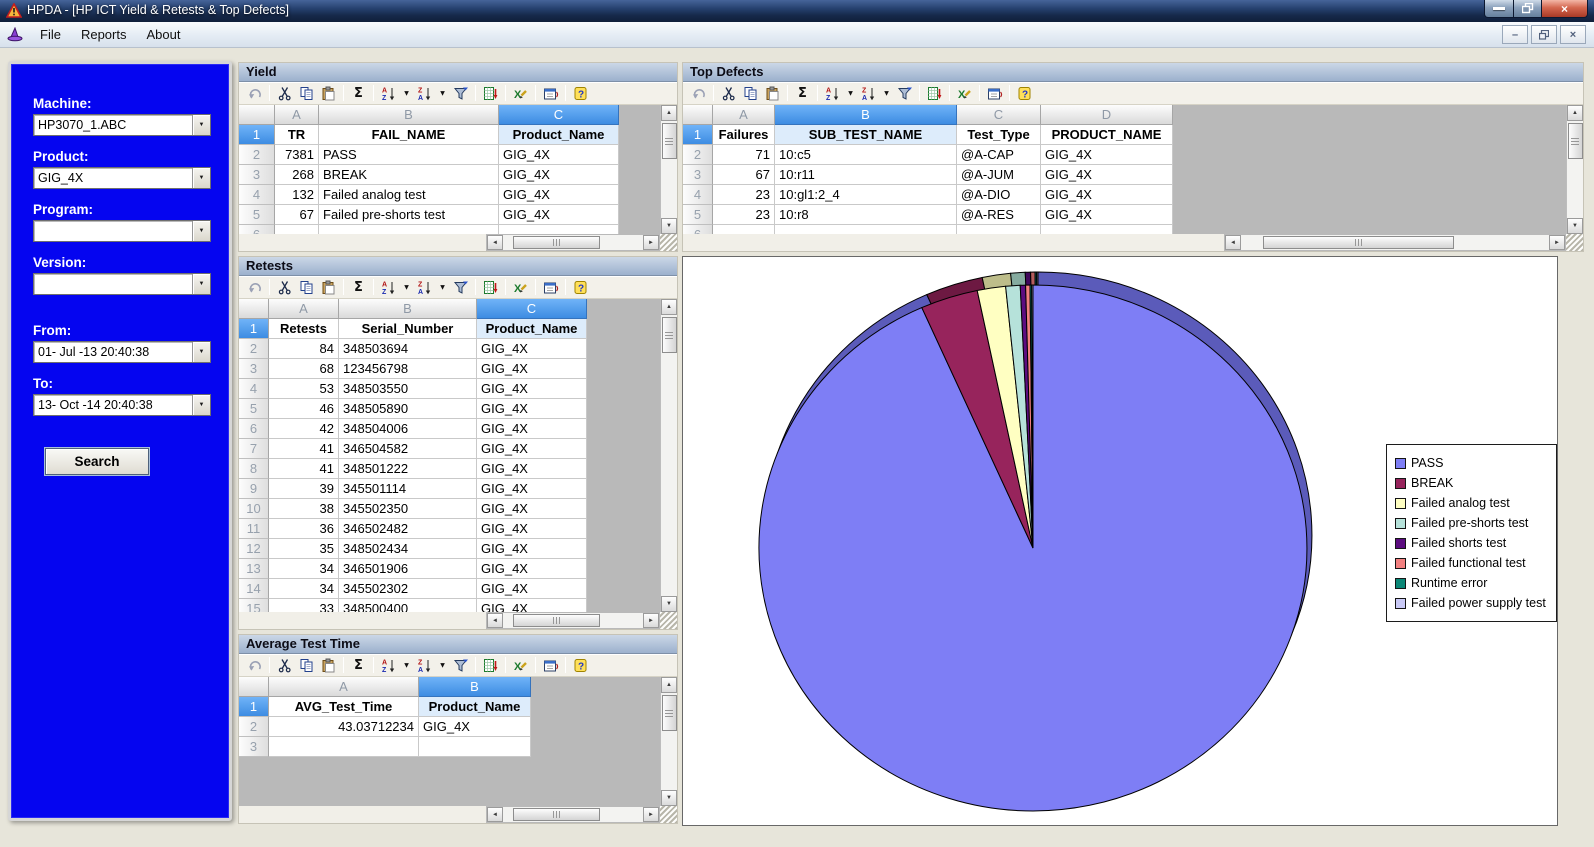  I want to click on to-combobox: 13- Oct -14 20:40:38 ▼, so click(122, 405).